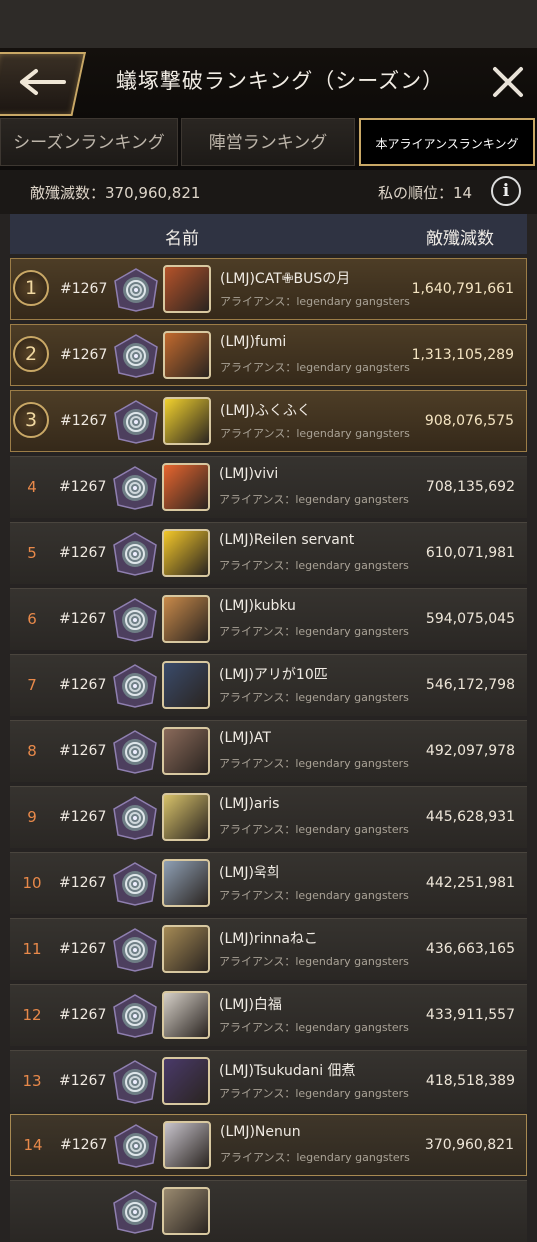 This screenshot has width=537, height=1242. Describe the element at coordinates (508, 82) in the screenshot. I see `close-icon` at that location.